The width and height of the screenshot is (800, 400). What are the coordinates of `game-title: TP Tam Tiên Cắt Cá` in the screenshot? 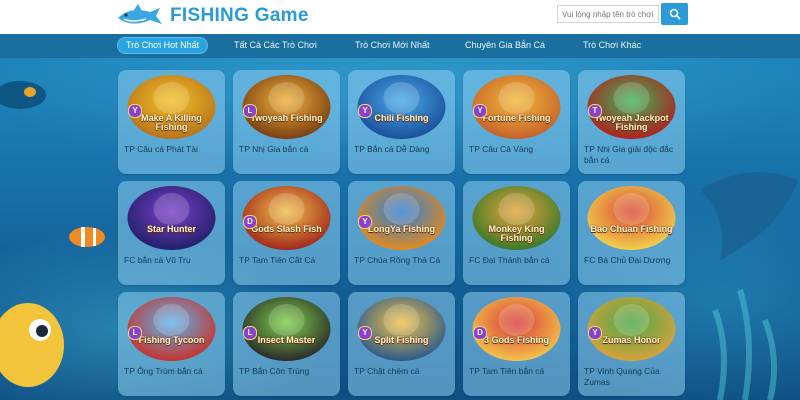 It's located at (286, 260).